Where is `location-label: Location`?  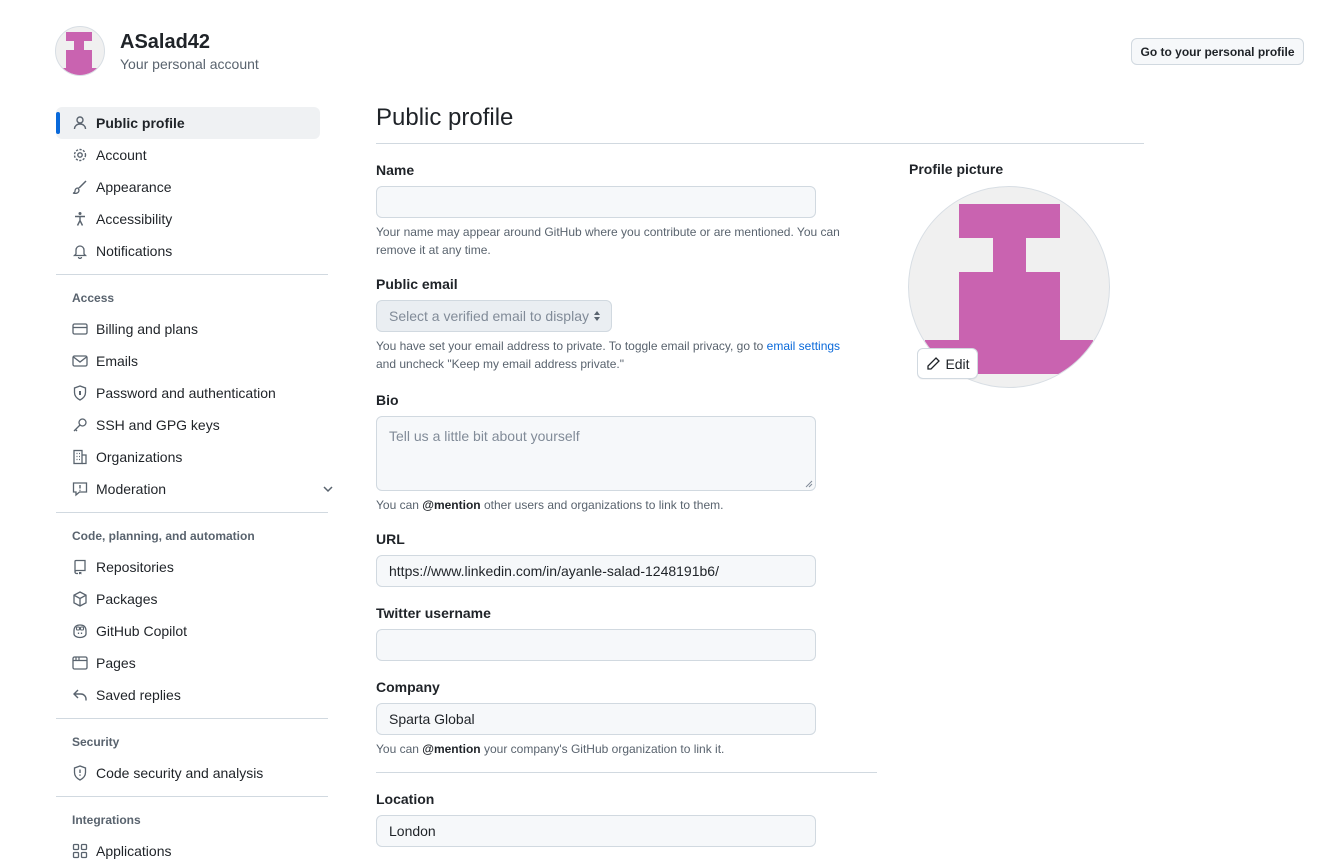 location-label: Location is located at coordinates (405, 799).